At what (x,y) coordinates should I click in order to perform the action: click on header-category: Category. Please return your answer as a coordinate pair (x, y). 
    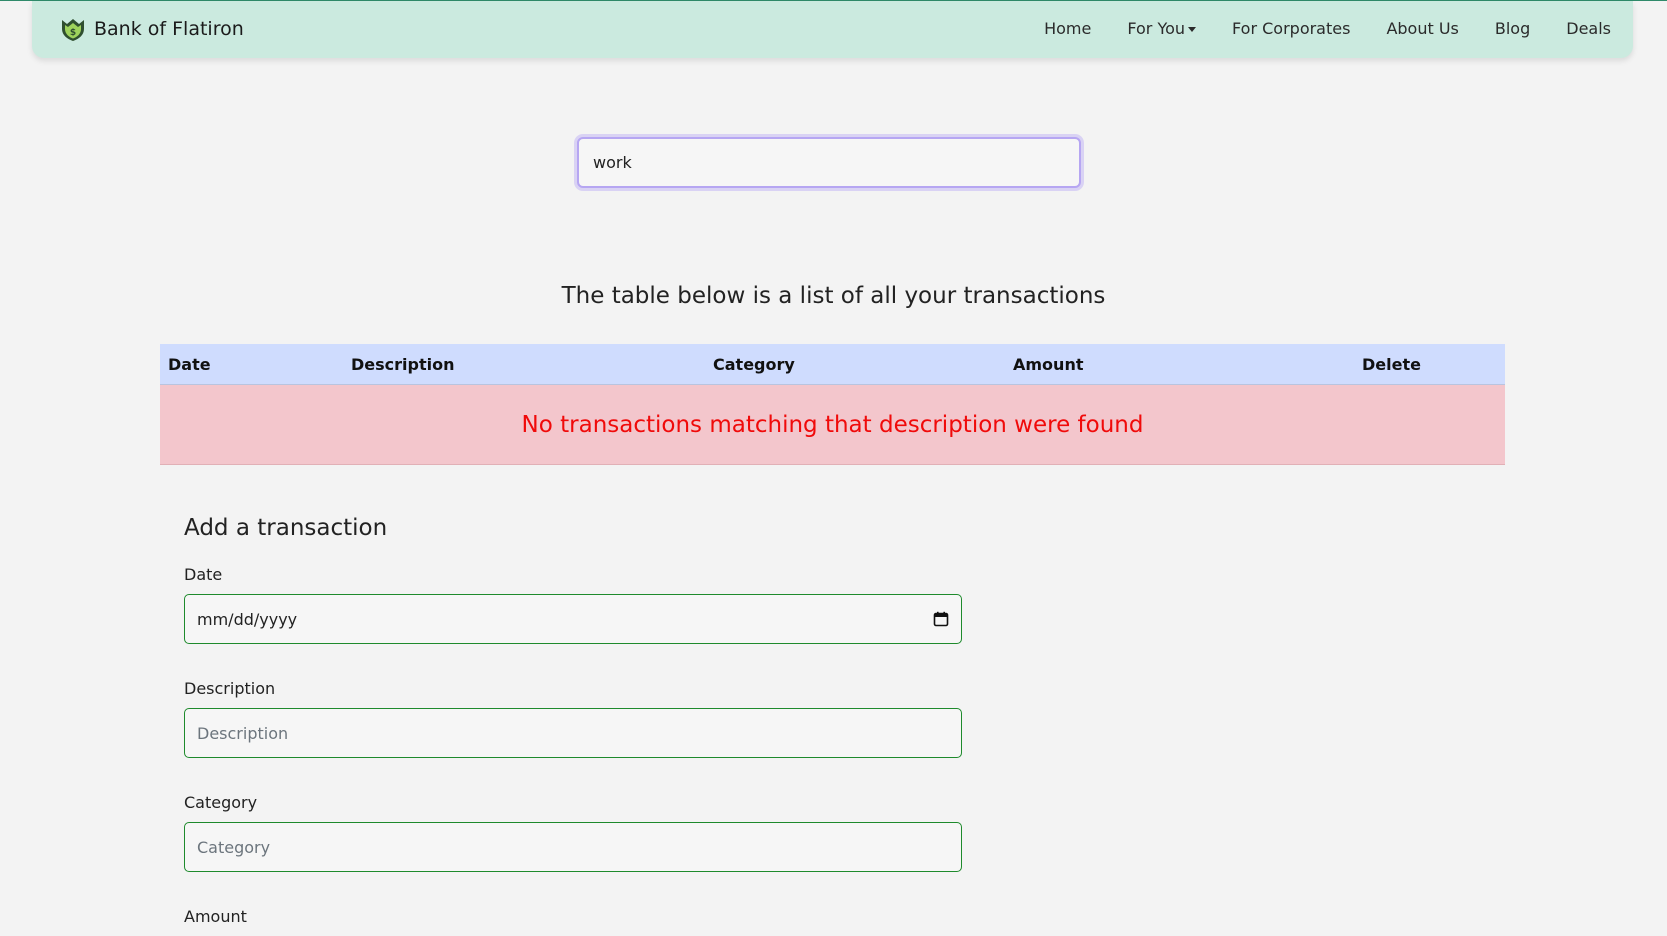
    Looking at the image, I should click on (754, 364).